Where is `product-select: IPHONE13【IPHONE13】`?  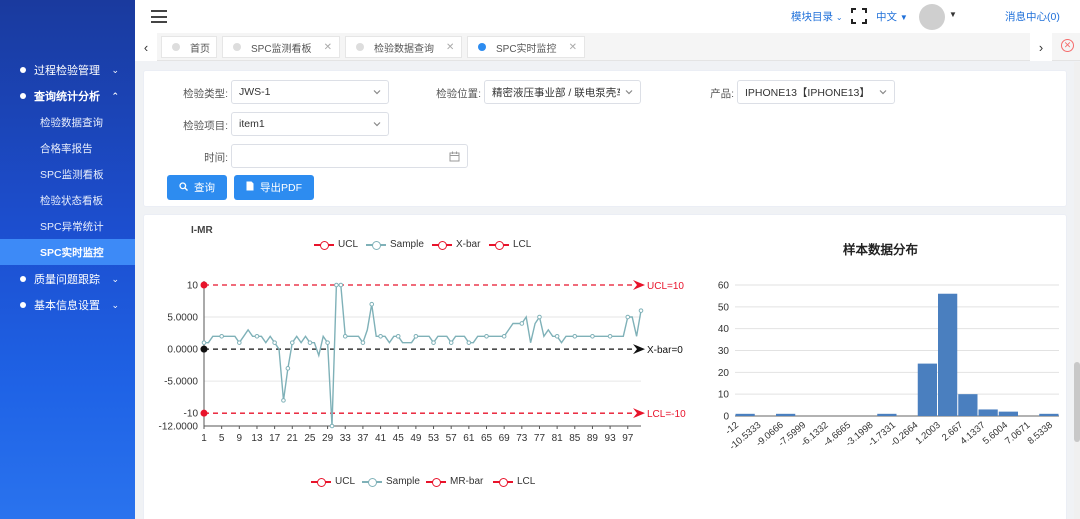 product-select: IPHONE13【IPHONE13】 is located at coordinates (816, 92).